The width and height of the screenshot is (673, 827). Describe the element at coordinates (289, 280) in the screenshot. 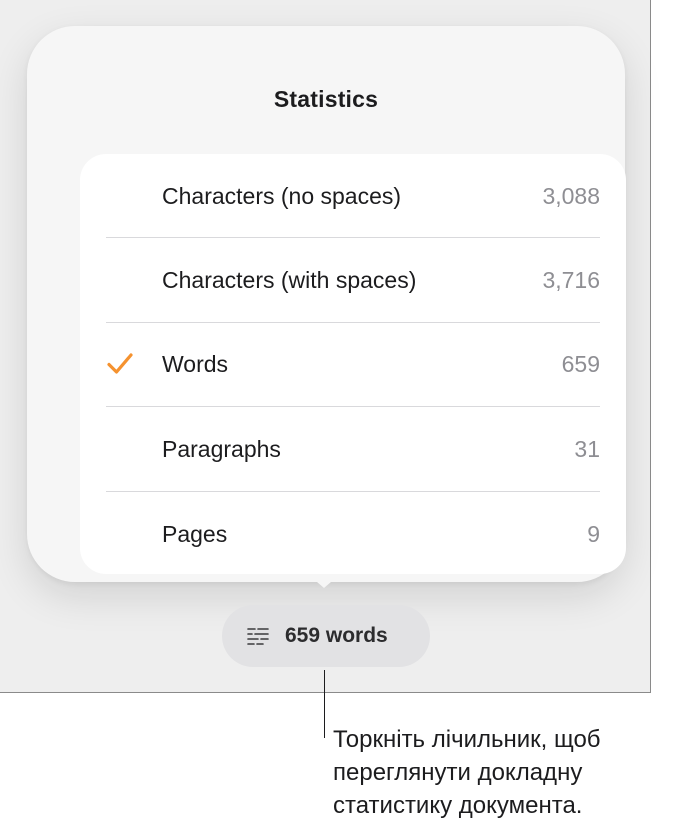

I see `stat-label: Characters (with spaces)` at that location.